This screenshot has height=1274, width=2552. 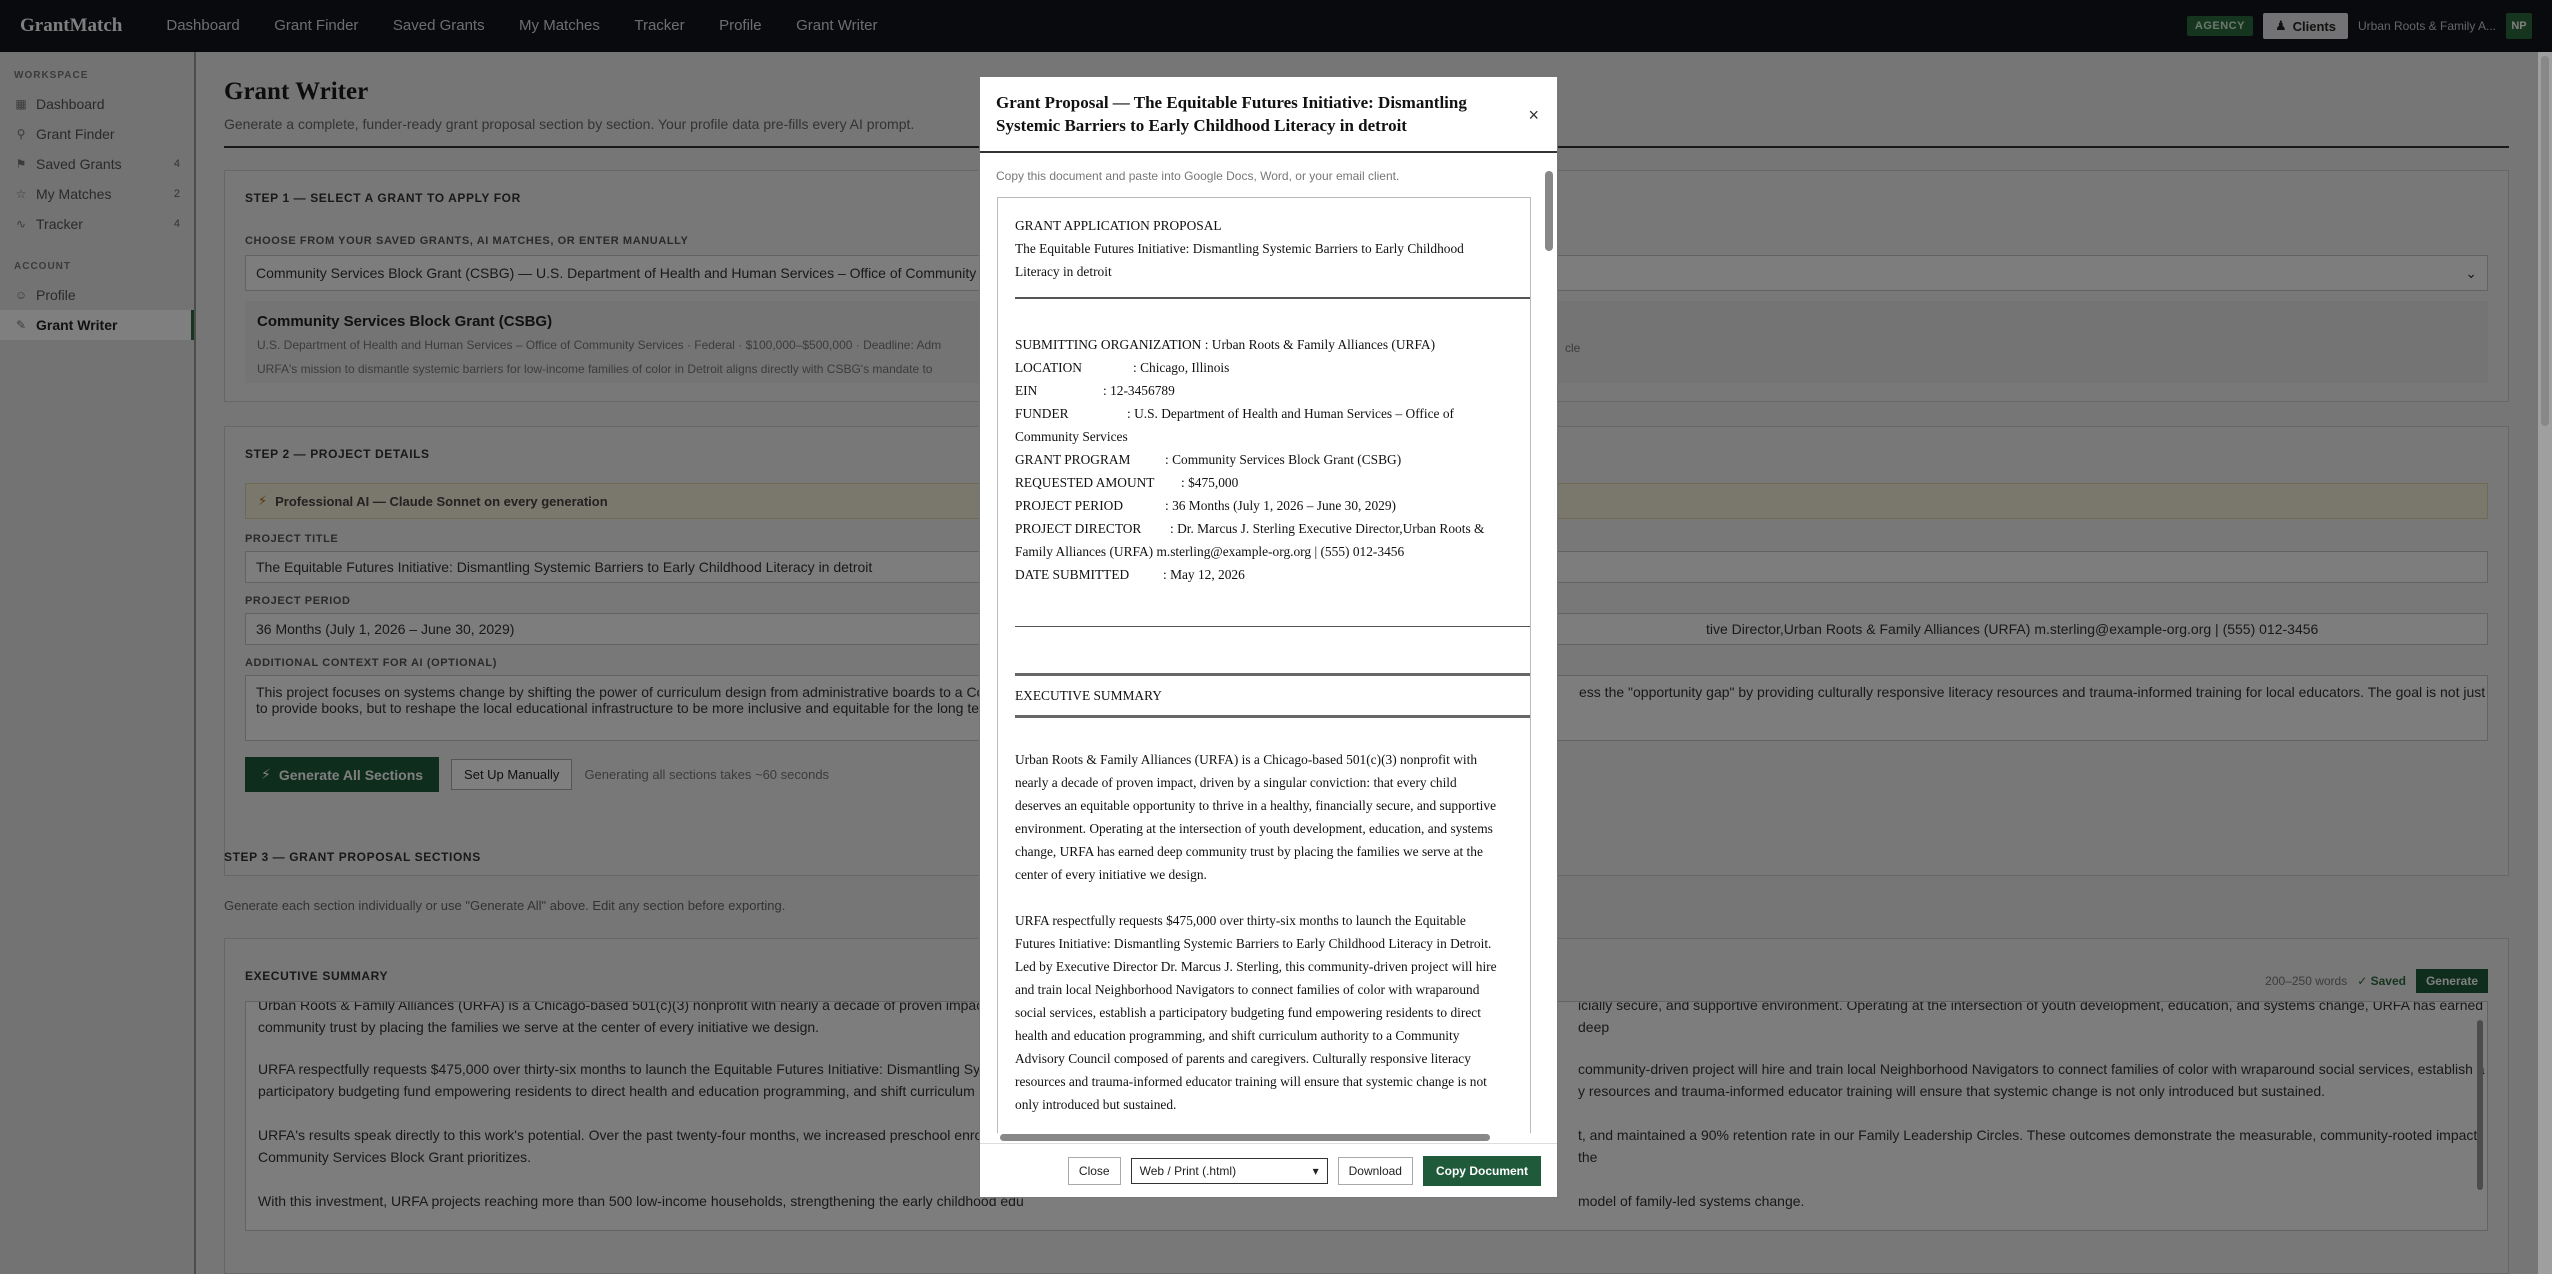 What do you see at coordinates (1088, 695) in the screenshot?
I see `doc-exec-heading: EXECUTIVE SUMMARY` at bounding box center [1088, 695].